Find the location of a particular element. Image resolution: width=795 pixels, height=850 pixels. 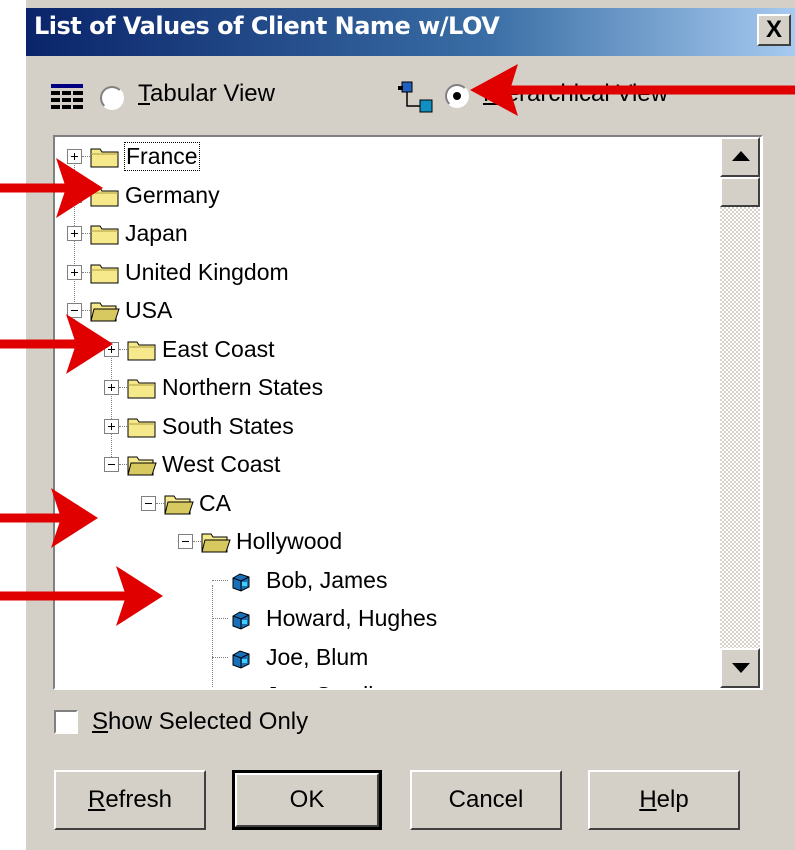

tree-node-label: Howard, Hughes is located at coordinates (352, 618).